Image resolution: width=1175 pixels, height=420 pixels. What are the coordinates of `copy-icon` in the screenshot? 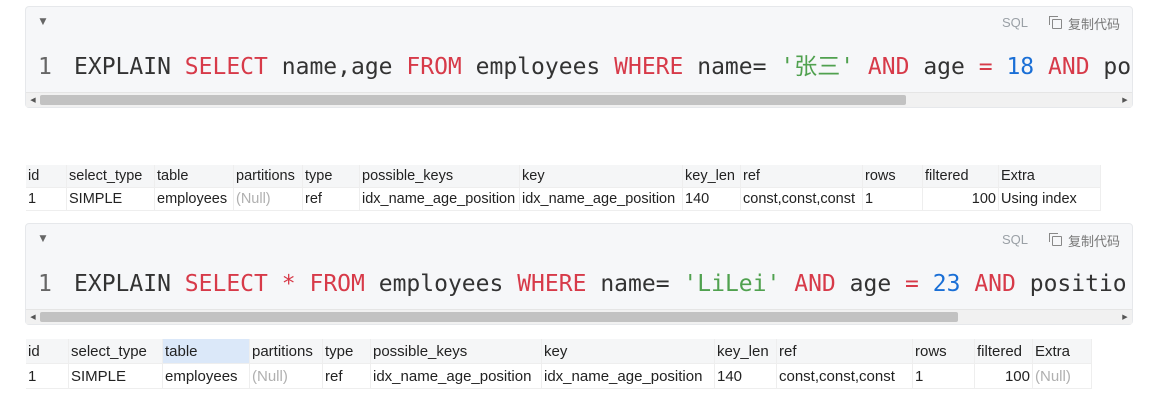 It's located at (1055, 239).